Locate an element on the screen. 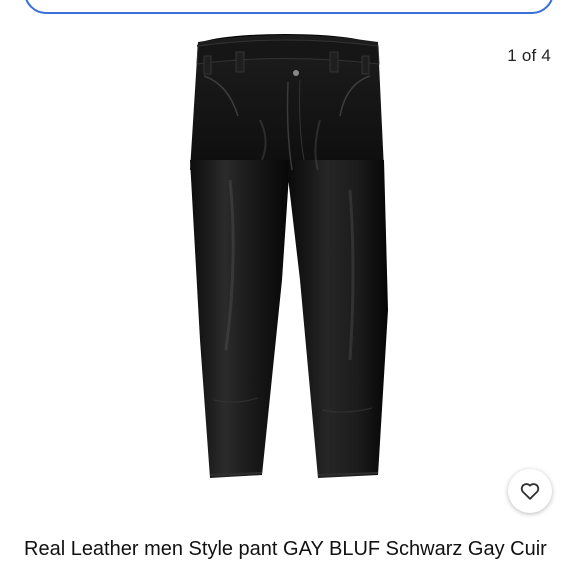  search-bar is located at coordinates (289, 7).